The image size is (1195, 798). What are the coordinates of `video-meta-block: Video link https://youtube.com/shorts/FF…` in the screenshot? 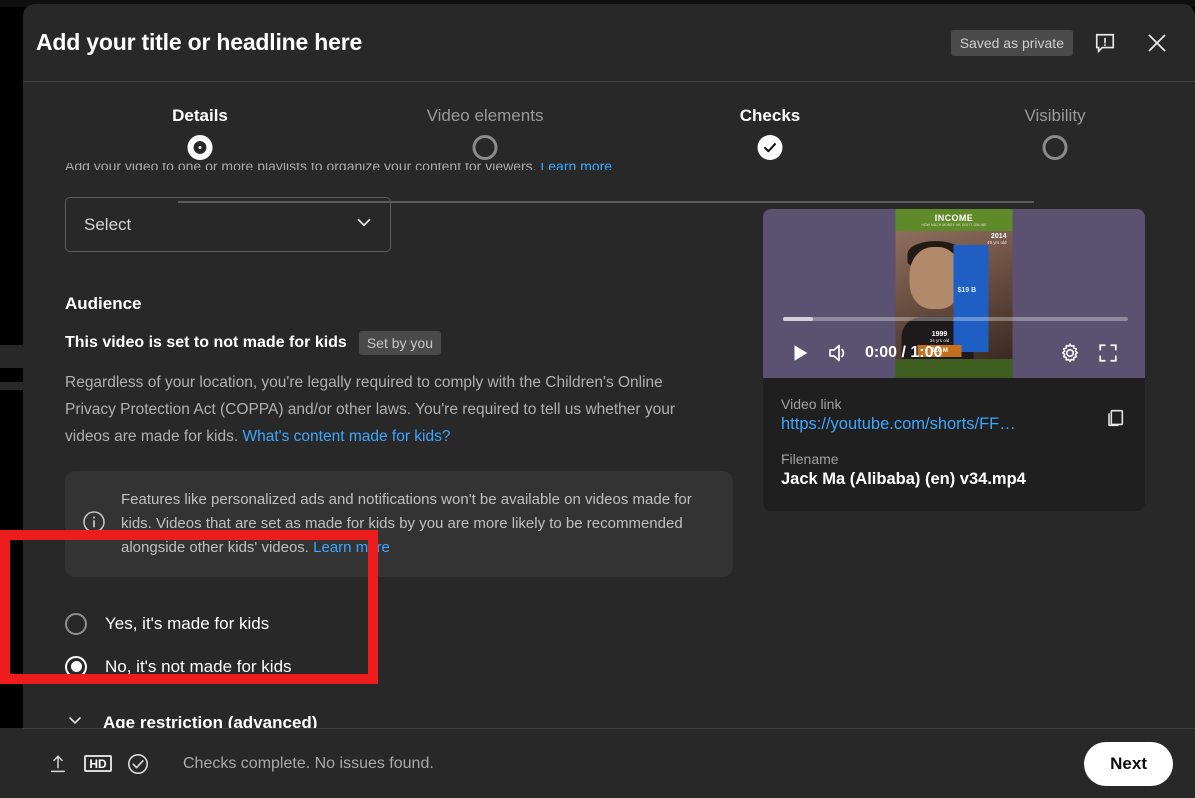 It's located at (954, 444).